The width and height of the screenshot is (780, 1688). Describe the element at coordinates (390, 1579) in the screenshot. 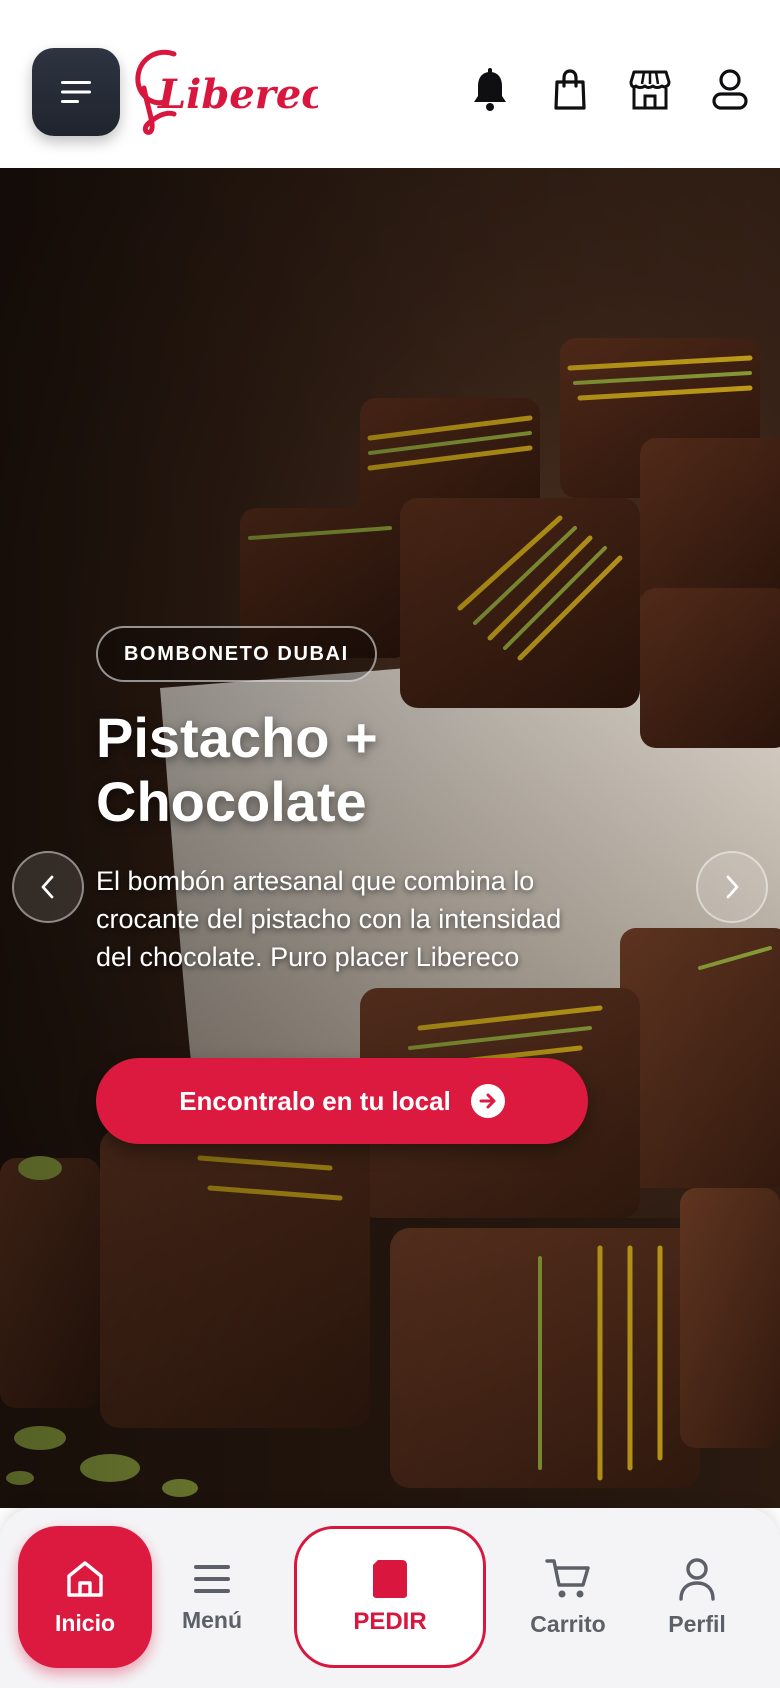

I see `order-bag-icon` at that location.